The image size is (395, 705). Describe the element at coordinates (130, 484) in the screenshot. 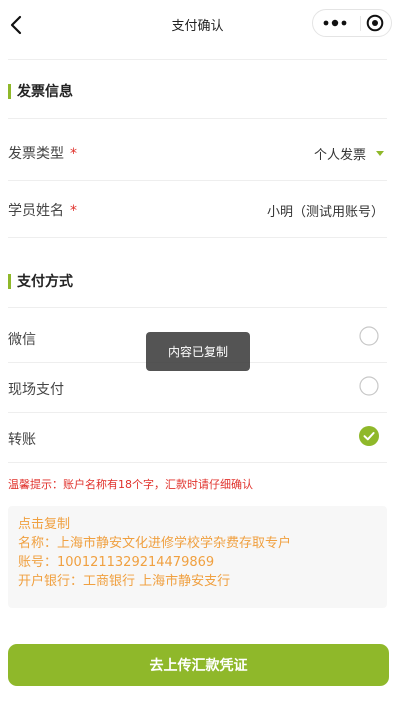

I see `warm-tip: 温馨提示：账户名称有18个字，汇款时请仔细确认` at that location.